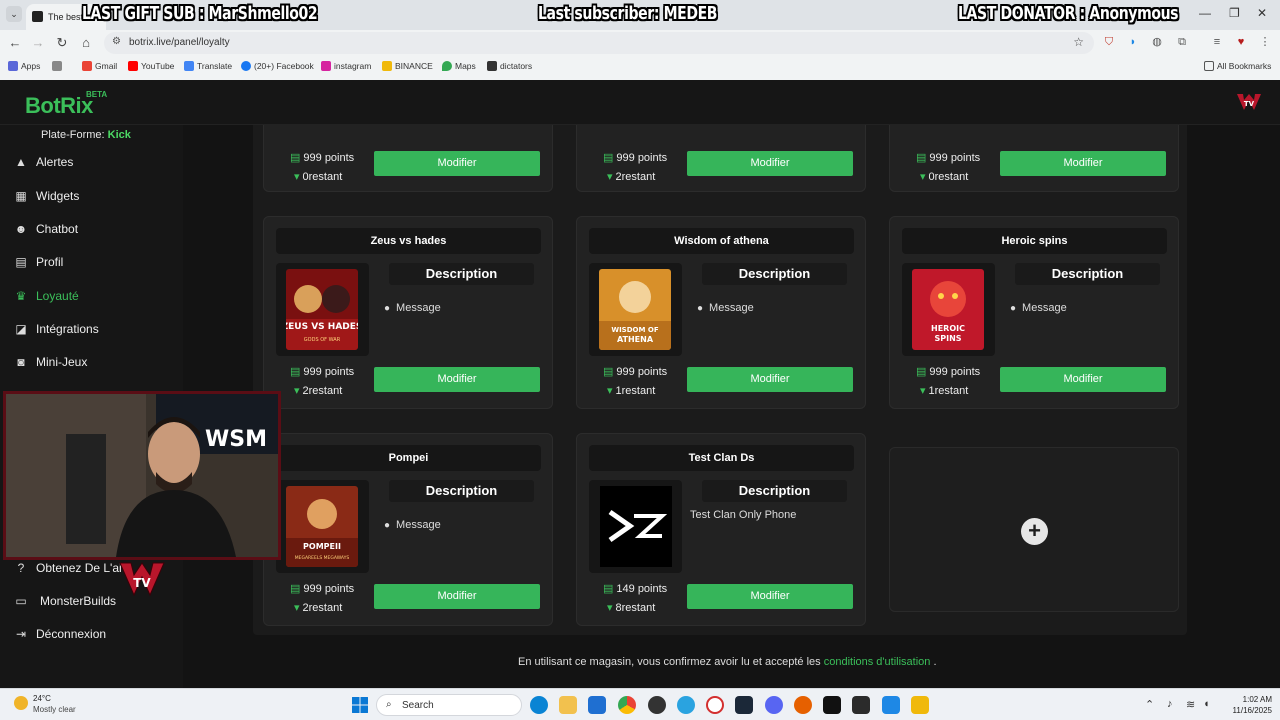 The width and height of the screenshot is (1280, 720). Describe the element at coordinates (96, 197) in the screenshot. I see `sidebar-item-widgets: ▦ Widgets` at that location.